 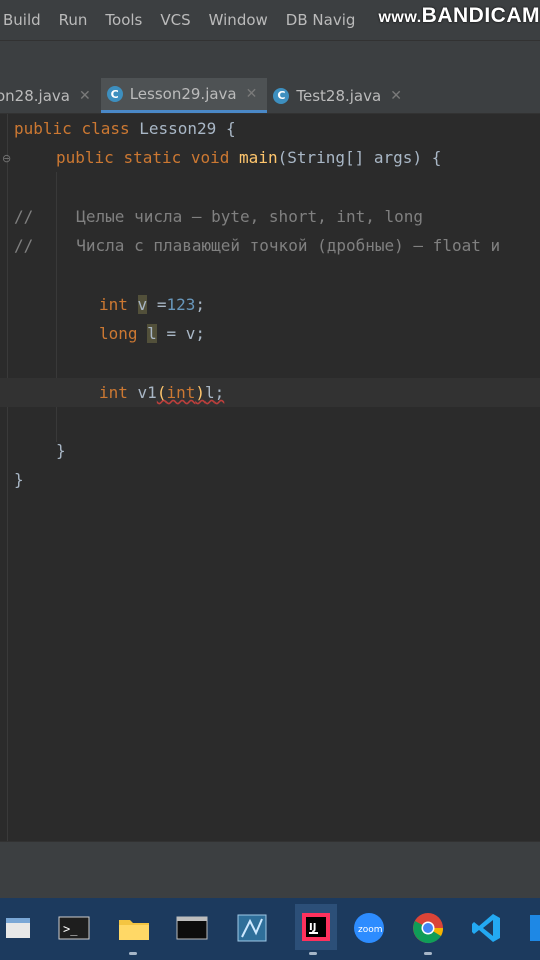 I want to click on tab-lesson28: on28.java ✕, so click(x=50, y=95).